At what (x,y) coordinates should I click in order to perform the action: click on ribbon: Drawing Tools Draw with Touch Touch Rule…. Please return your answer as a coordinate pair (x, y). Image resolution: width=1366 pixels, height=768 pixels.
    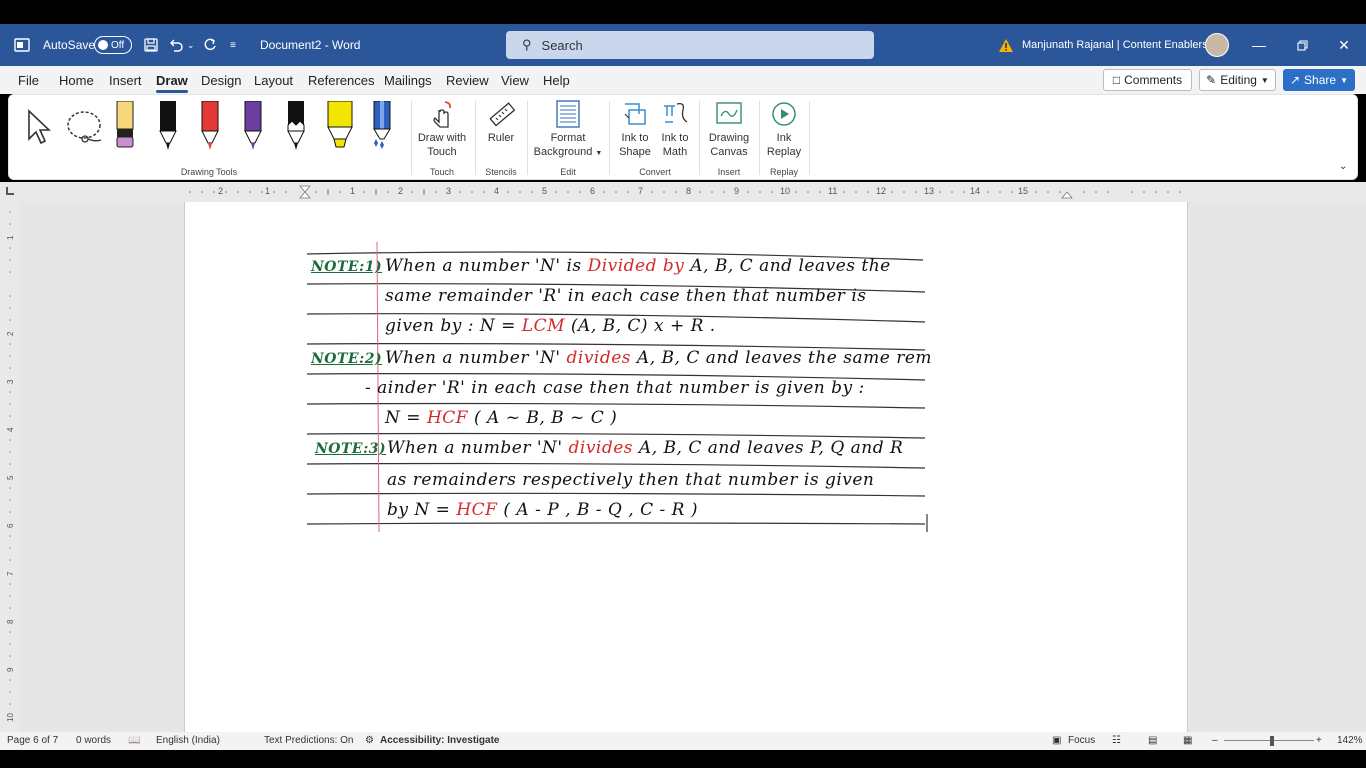
    Looking at the image, I should click on (683, 137).